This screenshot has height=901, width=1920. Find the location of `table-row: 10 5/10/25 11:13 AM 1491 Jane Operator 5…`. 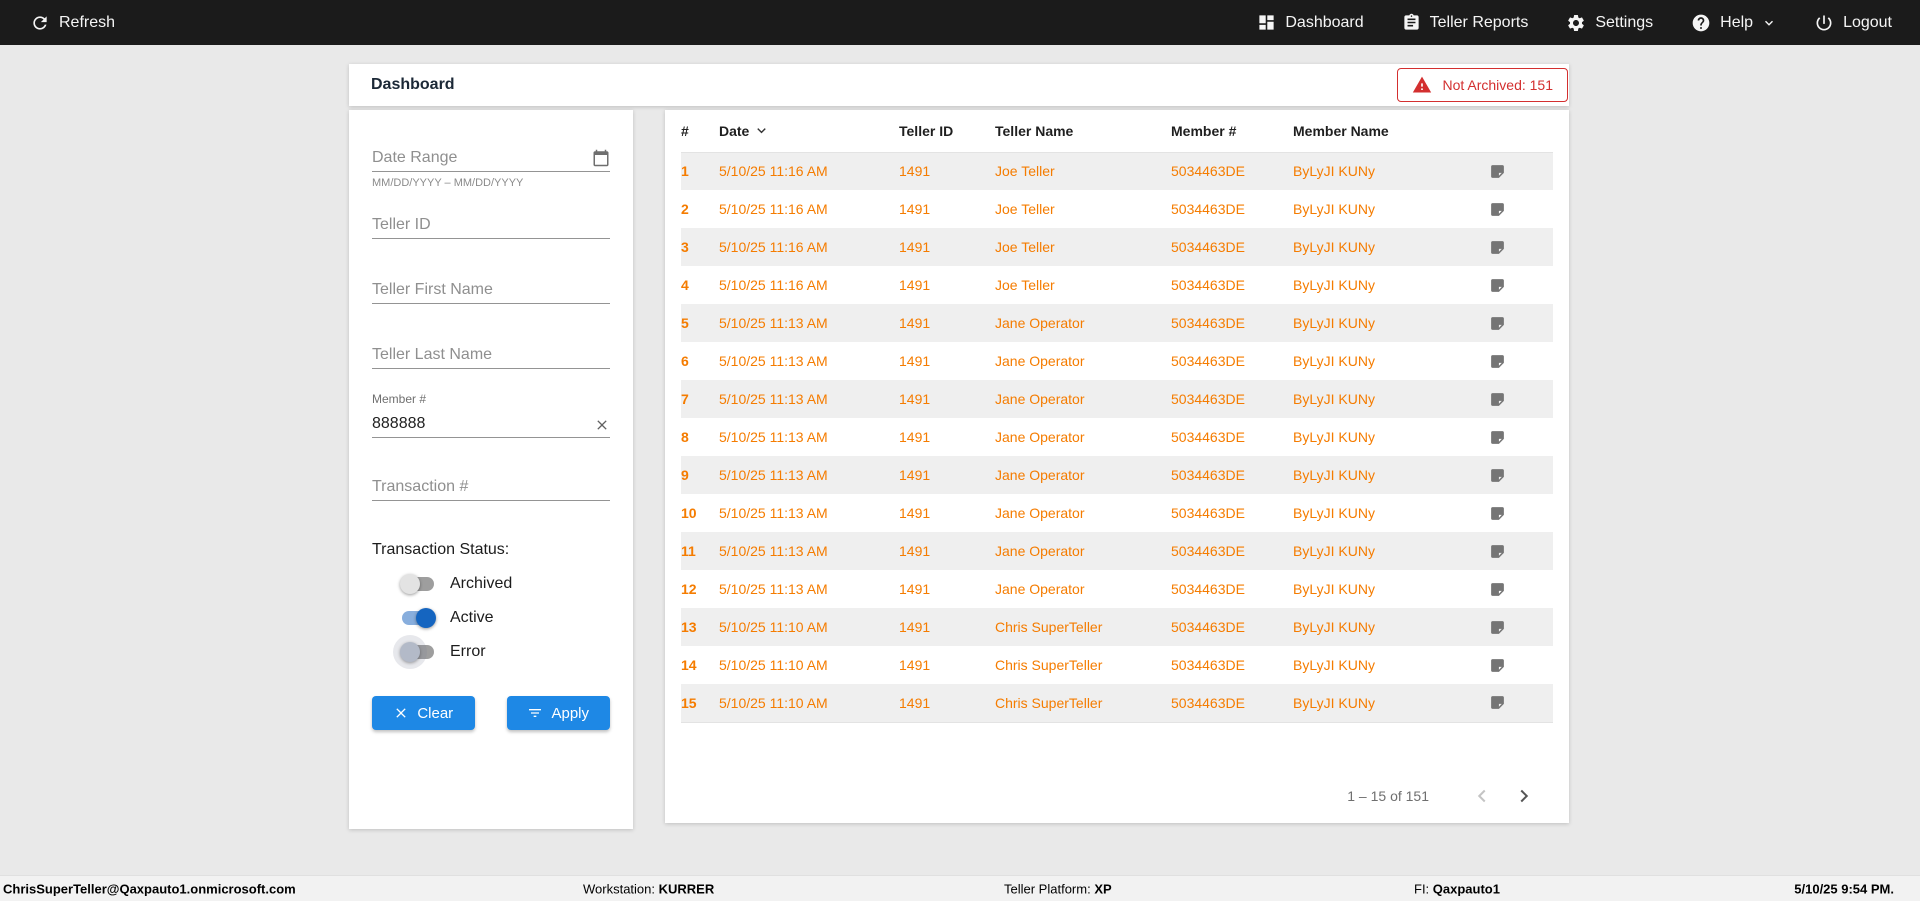

table-row: 10 5/10/25 11:13 AM 1491 Jane Operator 5… is located at coordinates (1117, 513).